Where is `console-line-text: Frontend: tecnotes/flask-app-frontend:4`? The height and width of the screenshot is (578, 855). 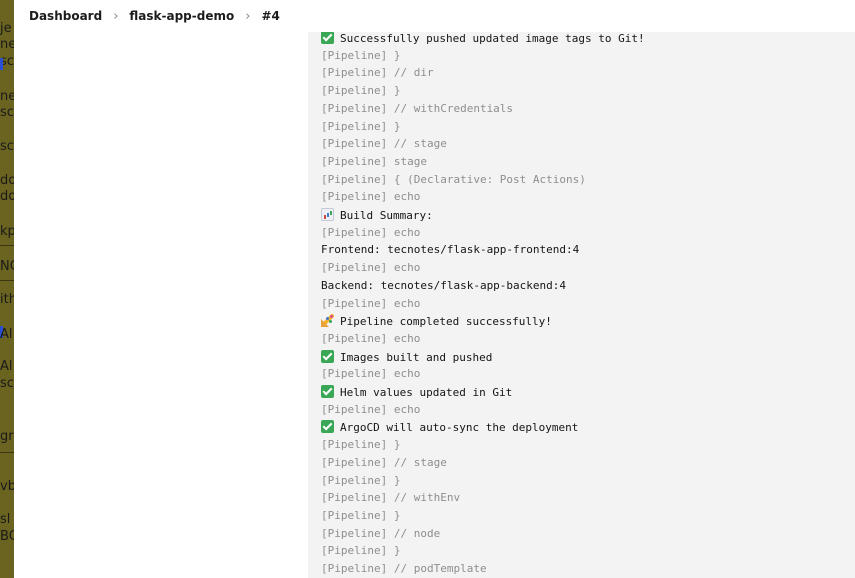
console-line-text: Frontend: tecnotes/flask-app-frontend:4 is located at coordinates (450, 250).